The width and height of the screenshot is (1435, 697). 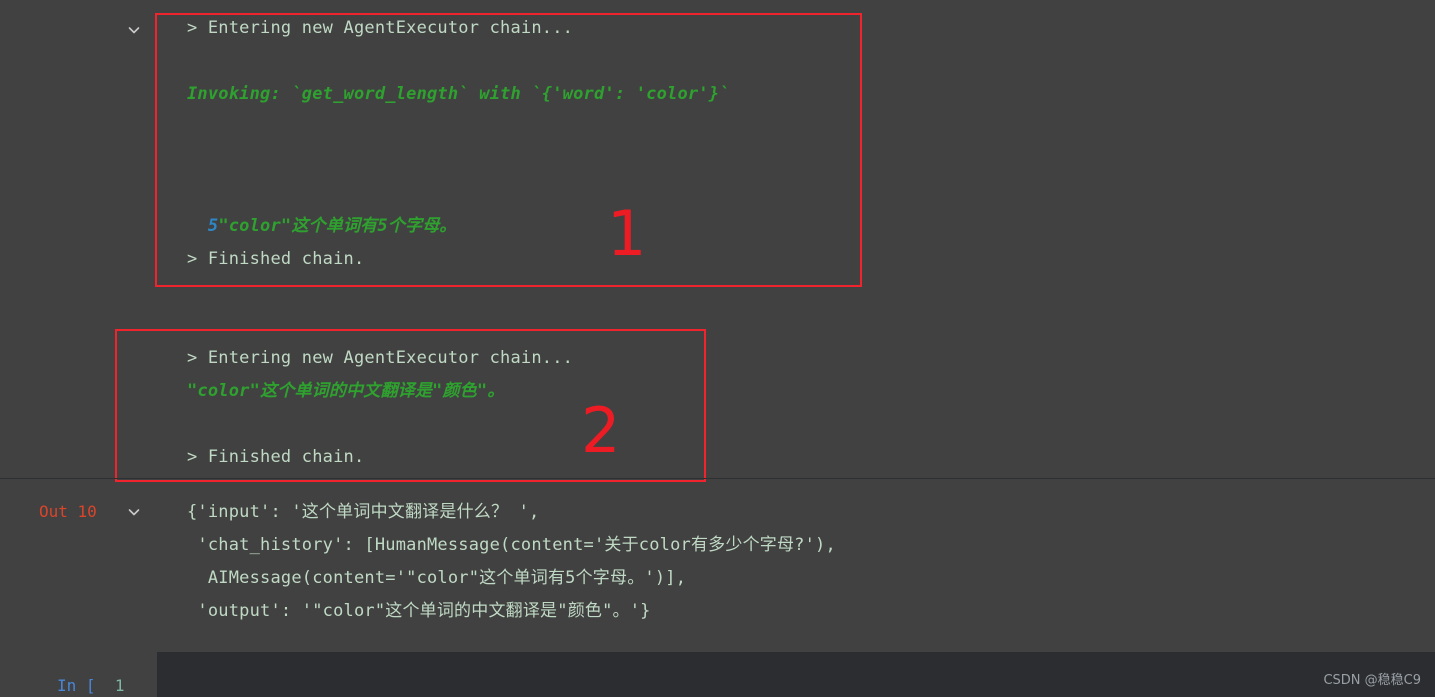 What do you see at coordinates (276, 457) in the screenshot?
I see `cell-two-line-finished: > Finished chain.` at bounding box center [276, 457].